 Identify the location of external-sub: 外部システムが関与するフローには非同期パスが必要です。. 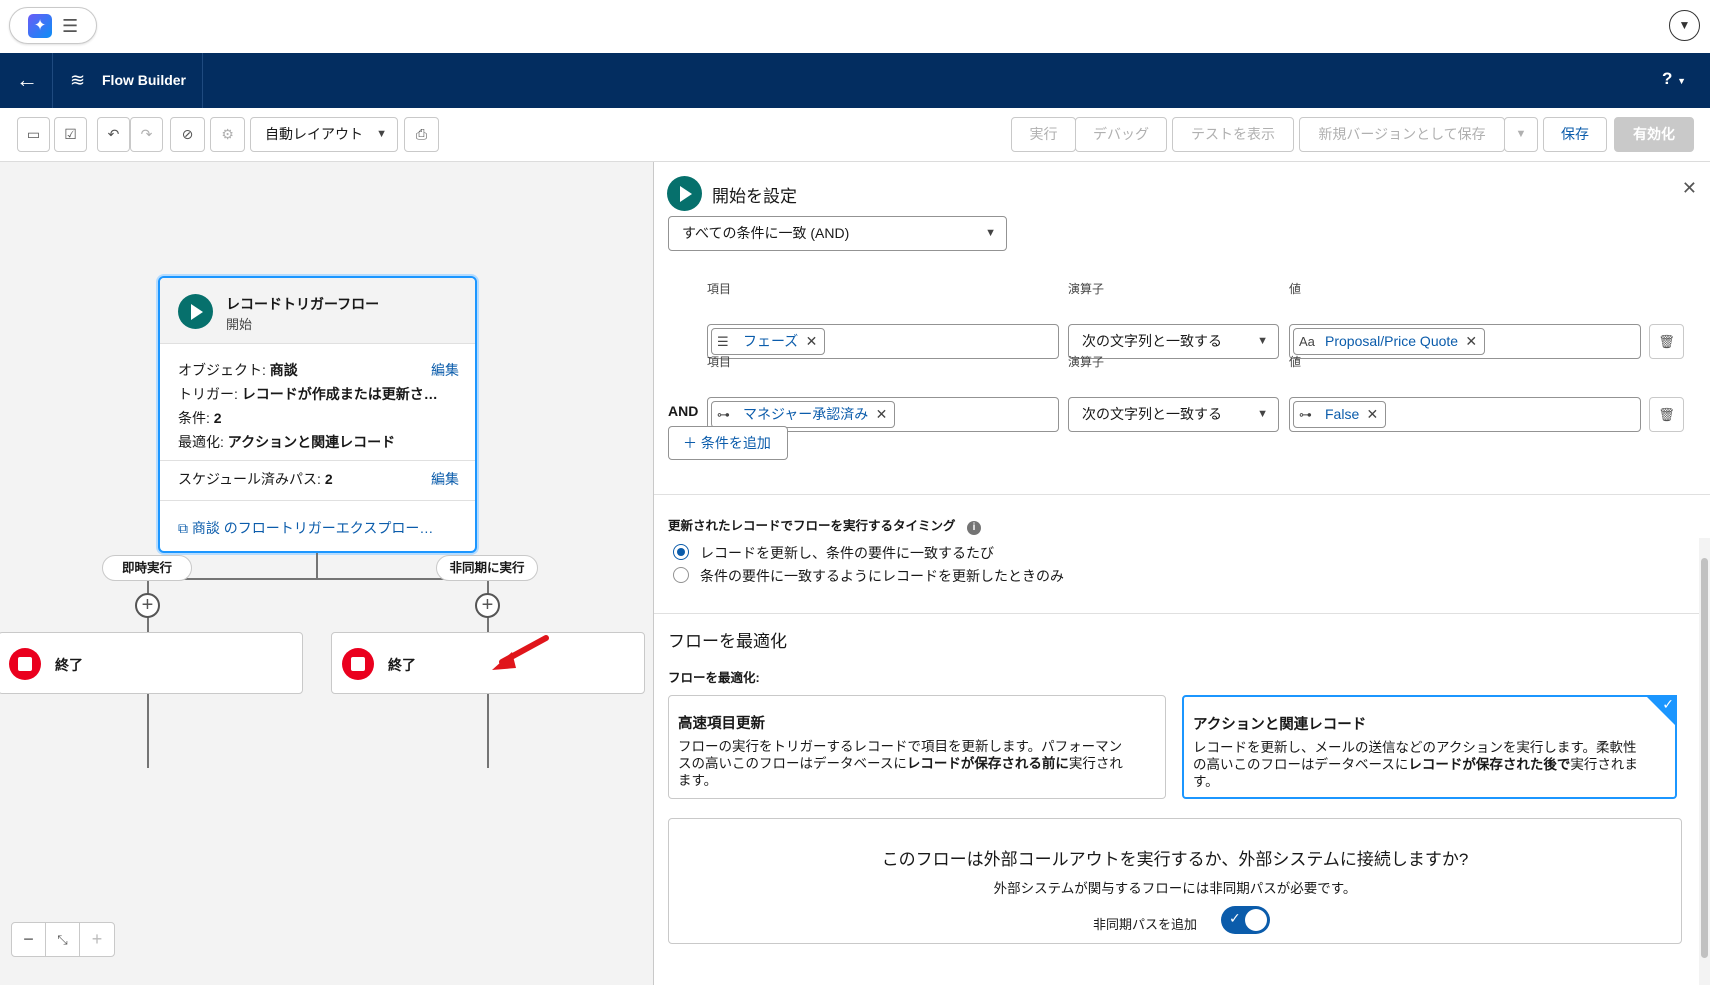
(1175, 888).